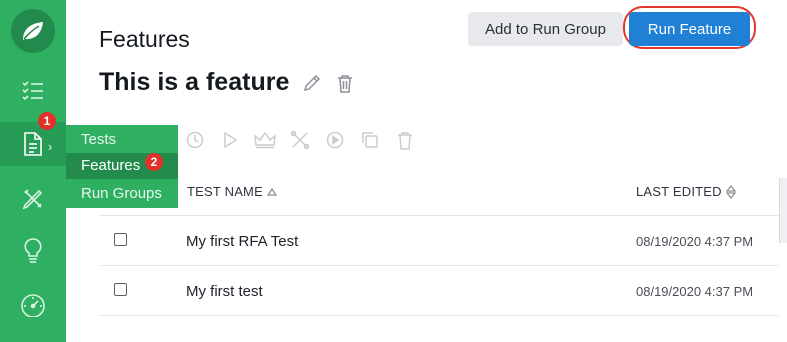 This screenshot has height=342, width=787. I want to click on row-divider, so click(439, 315).